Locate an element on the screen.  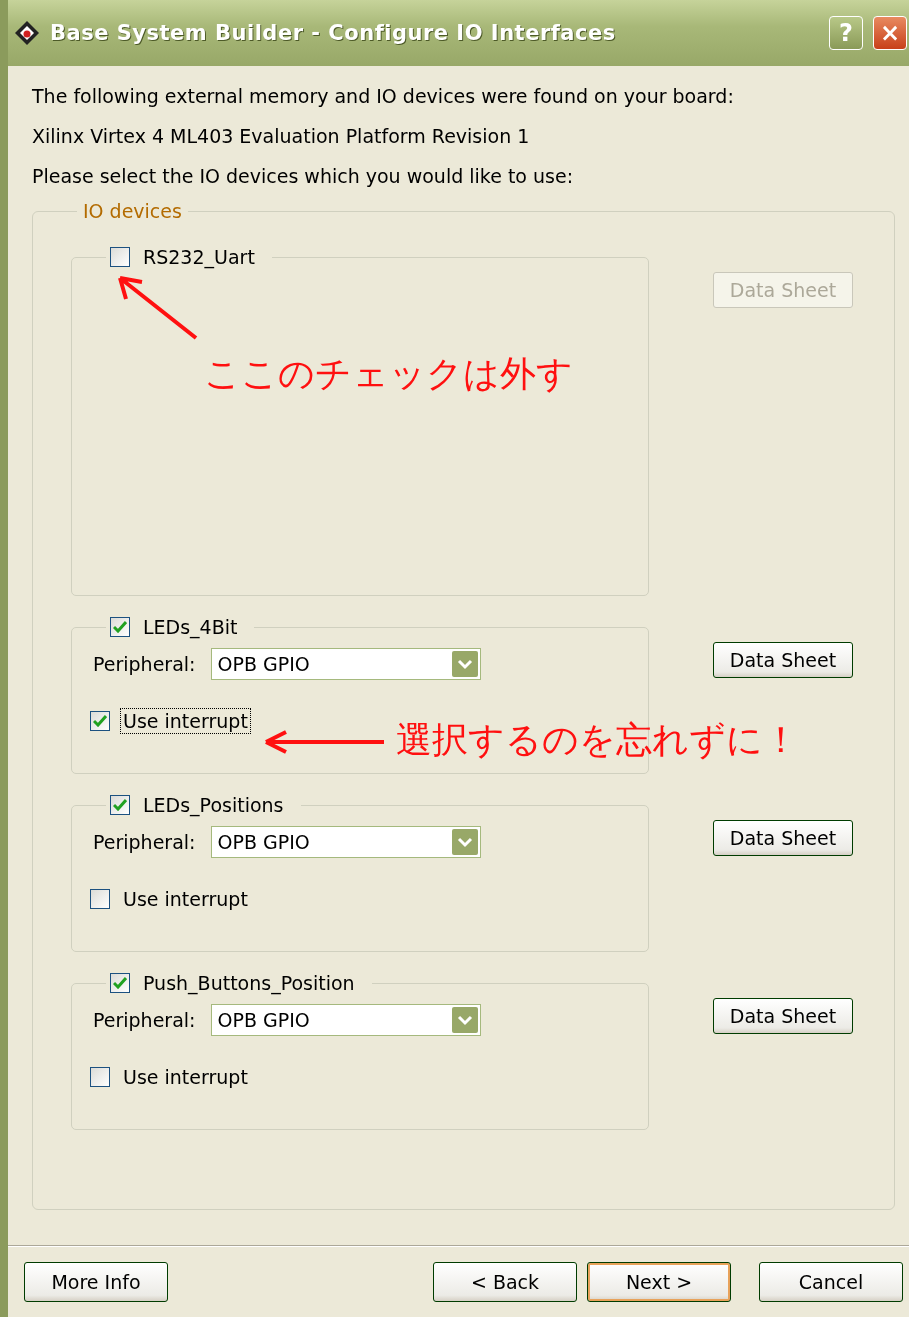
device-label: LEDs_4Bit is located at coordinates (190, 627).